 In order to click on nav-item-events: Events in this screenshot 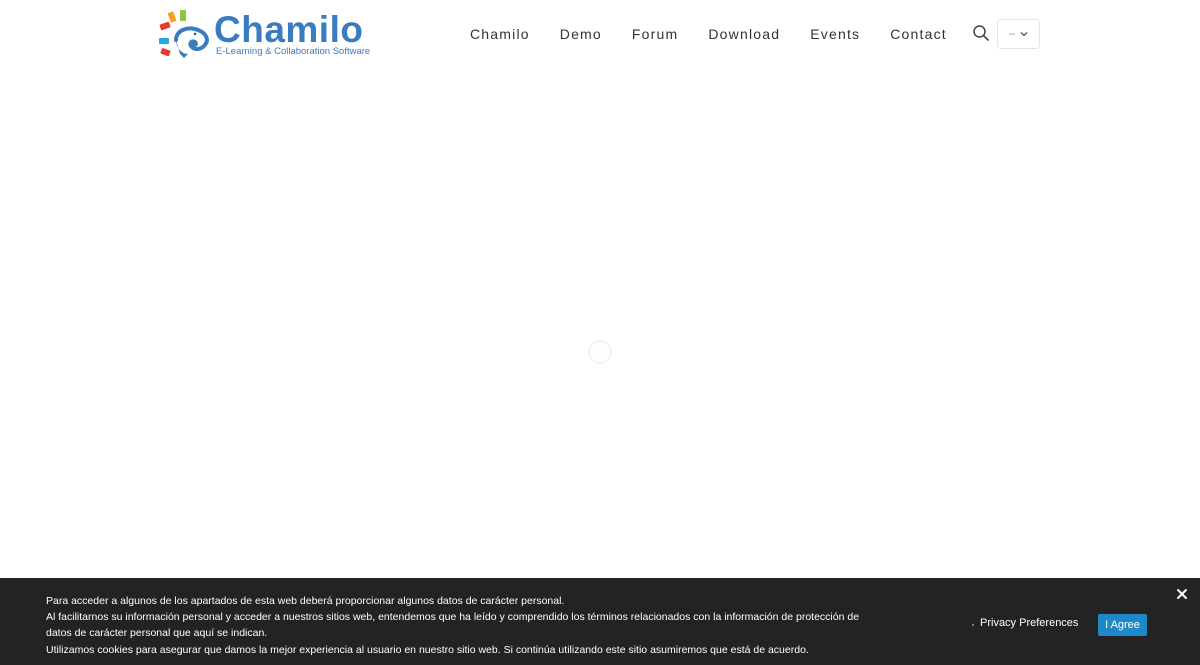, I will do `click(835, 34)`.